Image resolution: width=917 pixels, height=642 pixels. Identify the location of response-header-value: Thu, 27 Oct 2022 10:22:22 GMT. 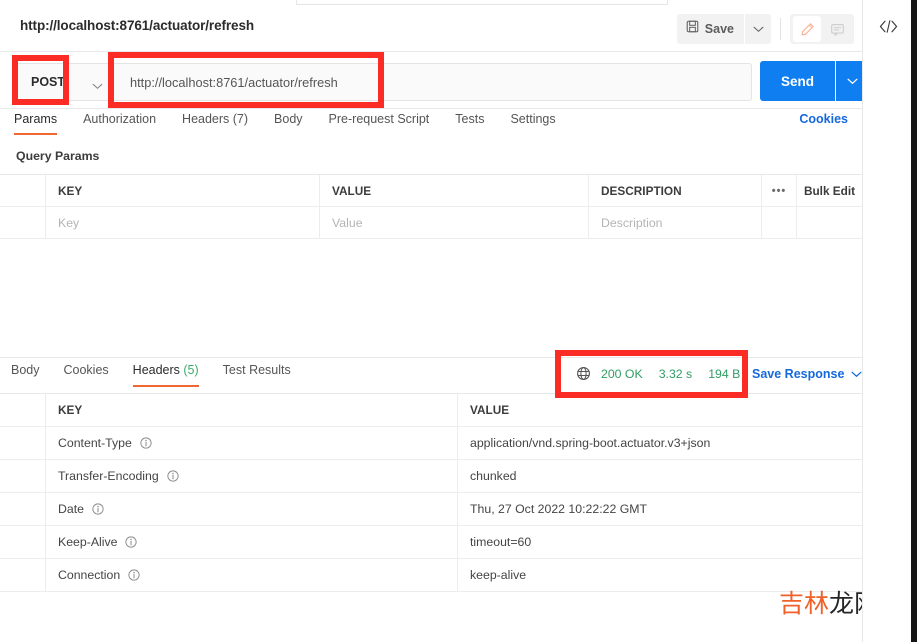
(559, 509).